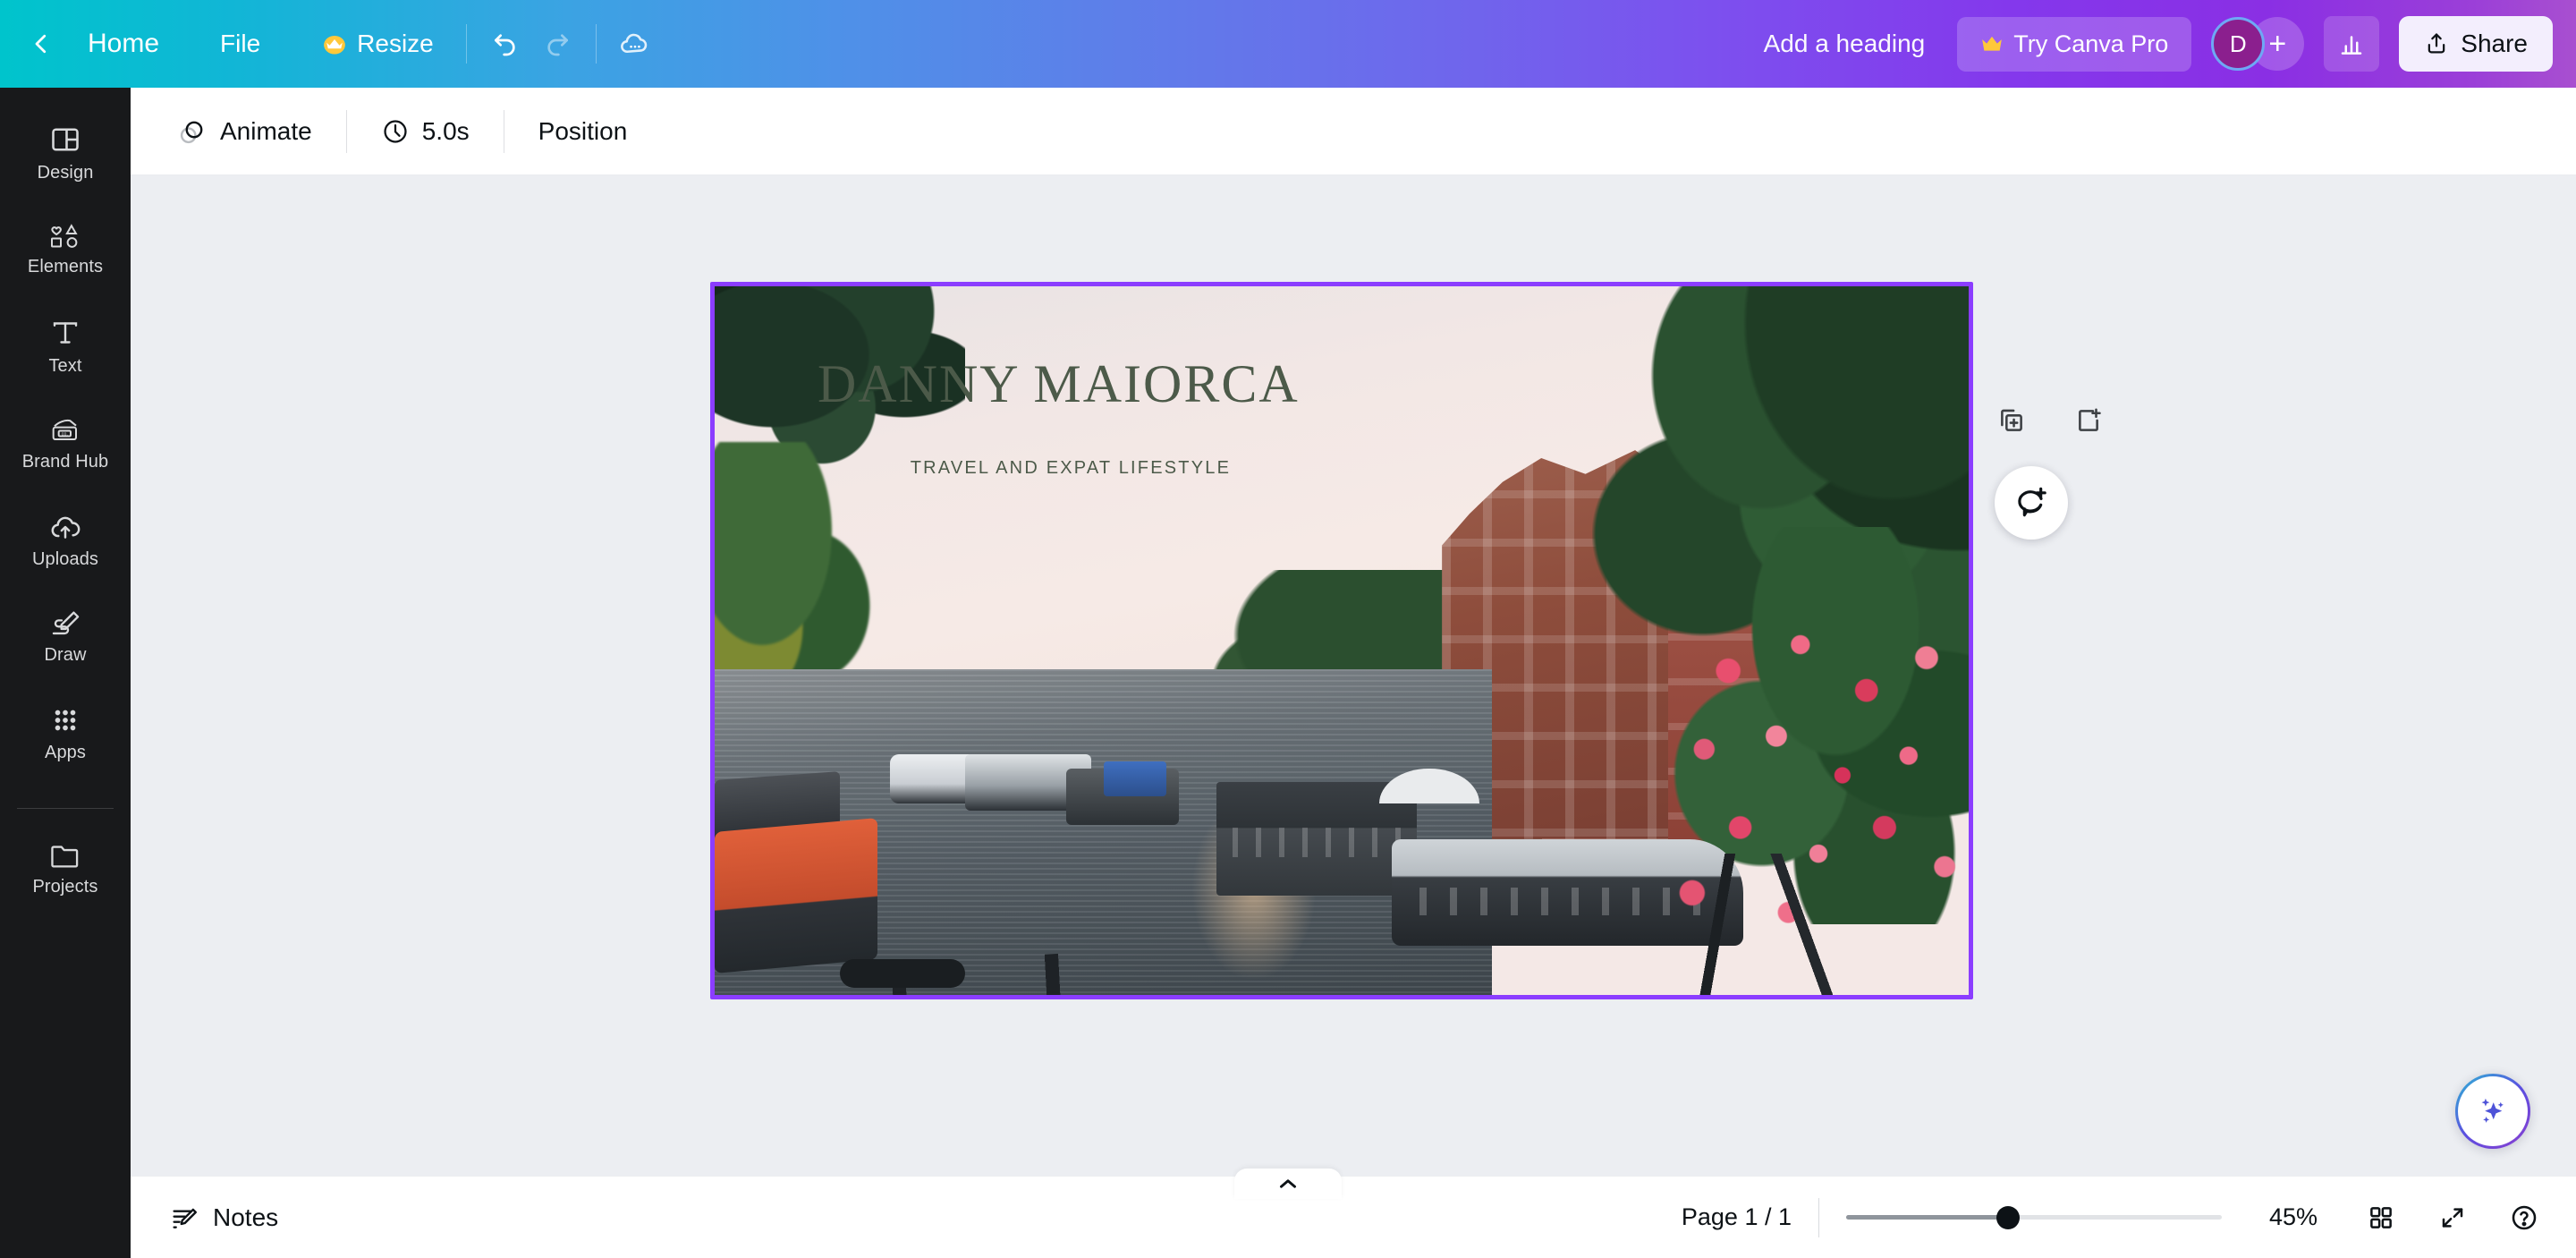  I want to click on resize-button: Resize, so click(377, 44).